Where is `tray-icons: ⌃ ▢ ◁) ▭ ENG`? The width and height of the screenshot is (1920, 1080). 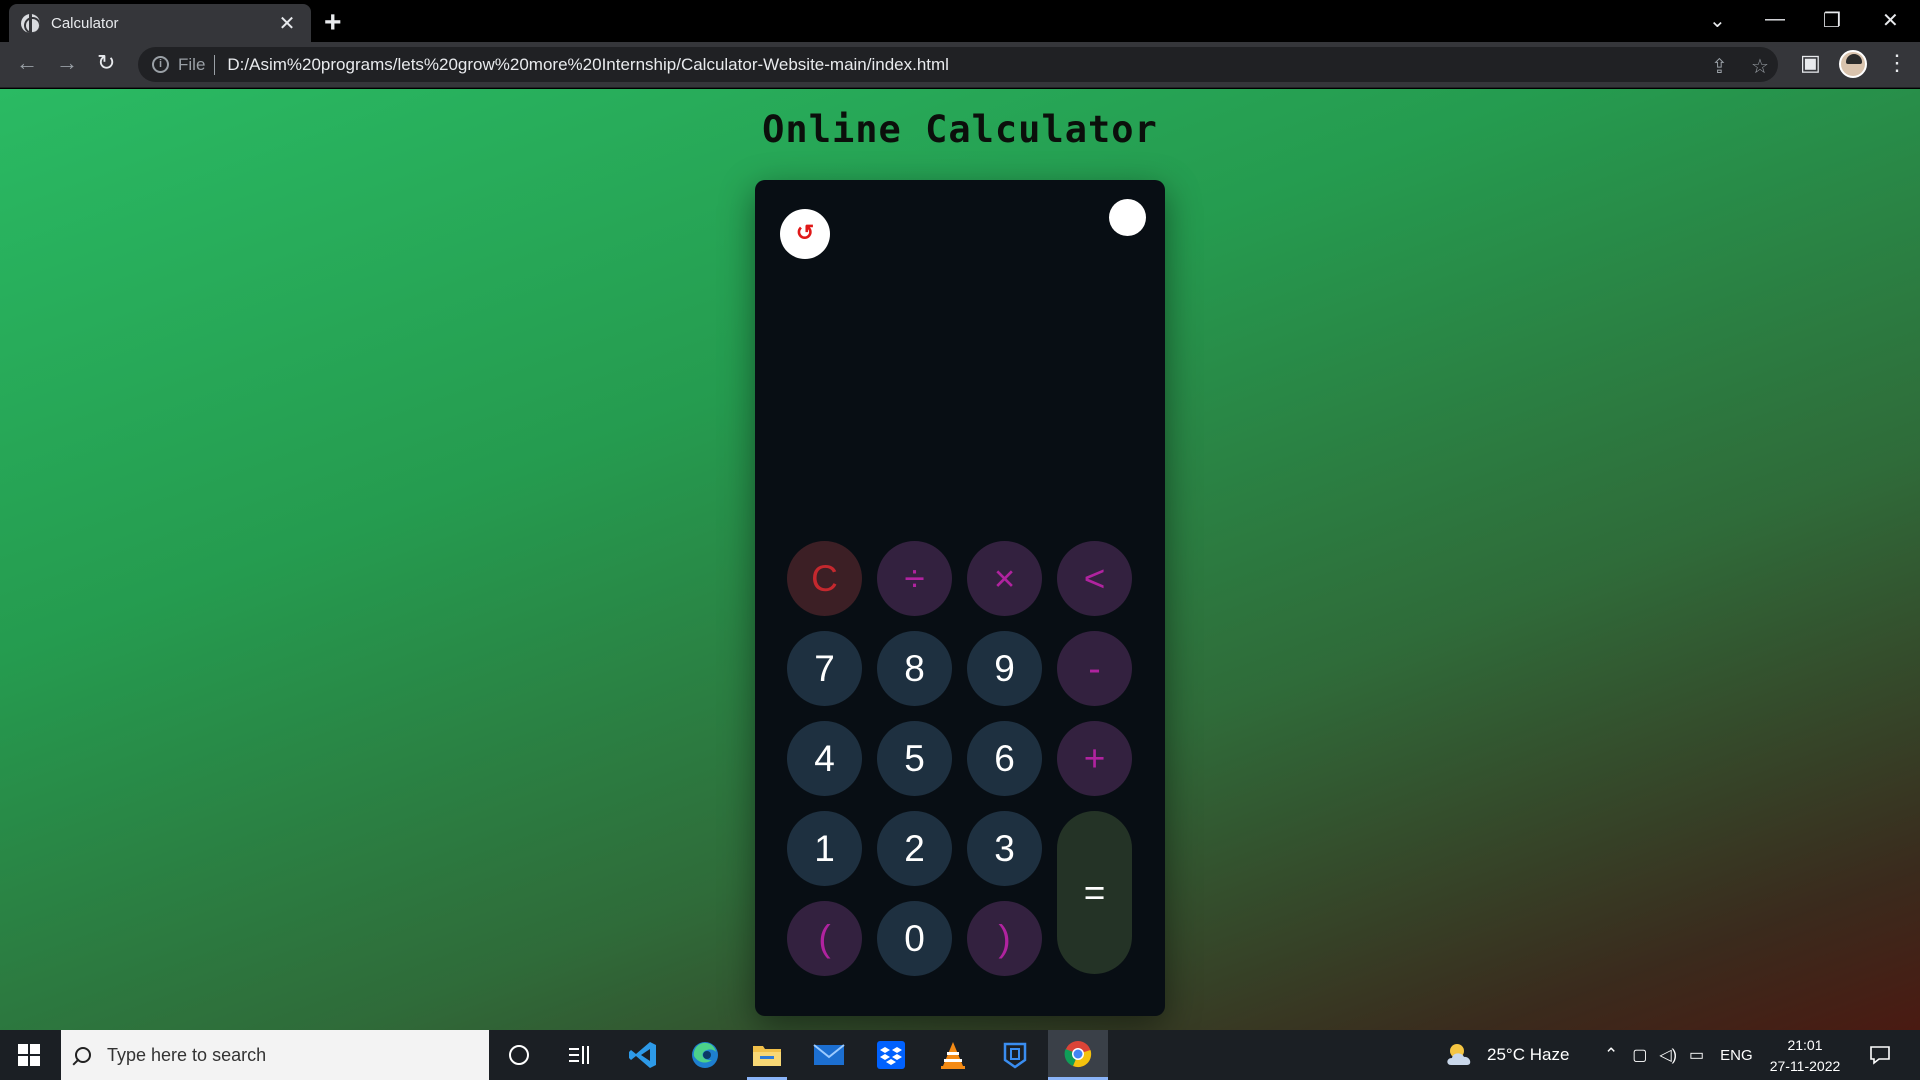
tray-icons: ⌃ ▢ ◁) ▭ ENG is located at coordinates (1678, 1055).